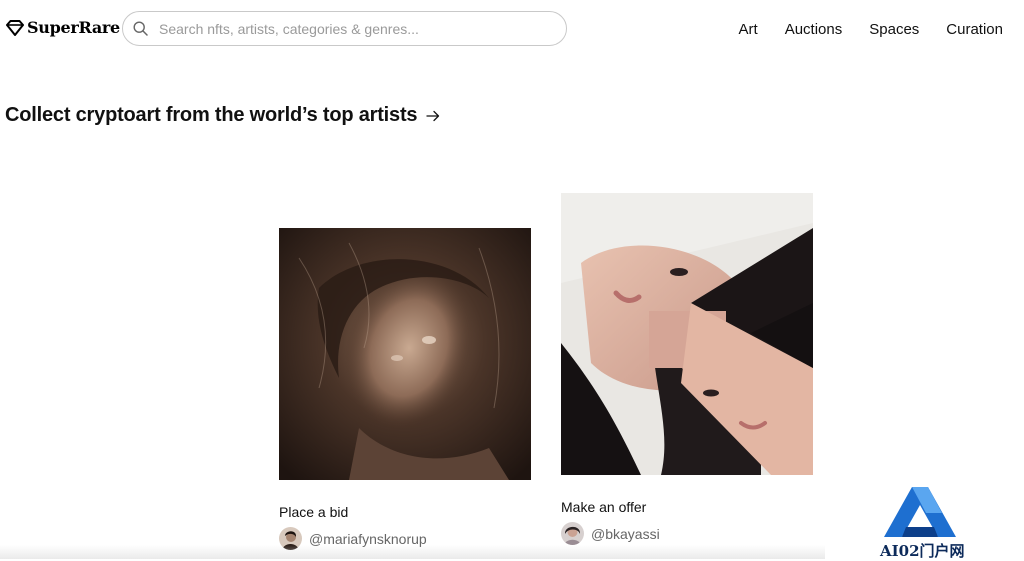  What do you see at coordinates (140, 28) in the screenshot?
I see `search-icon` at bounding box center [140, 28].